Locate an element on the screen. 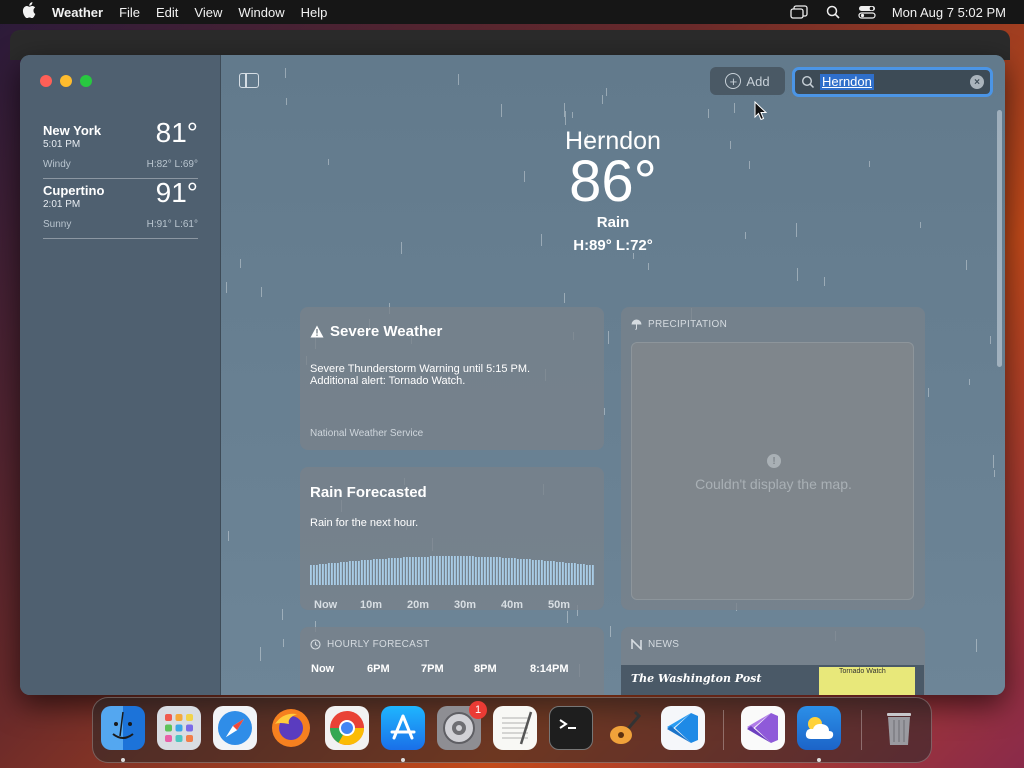 This screenshot has height=768, width=1024. finder-running-indicator is located at coordinates (123, 760).